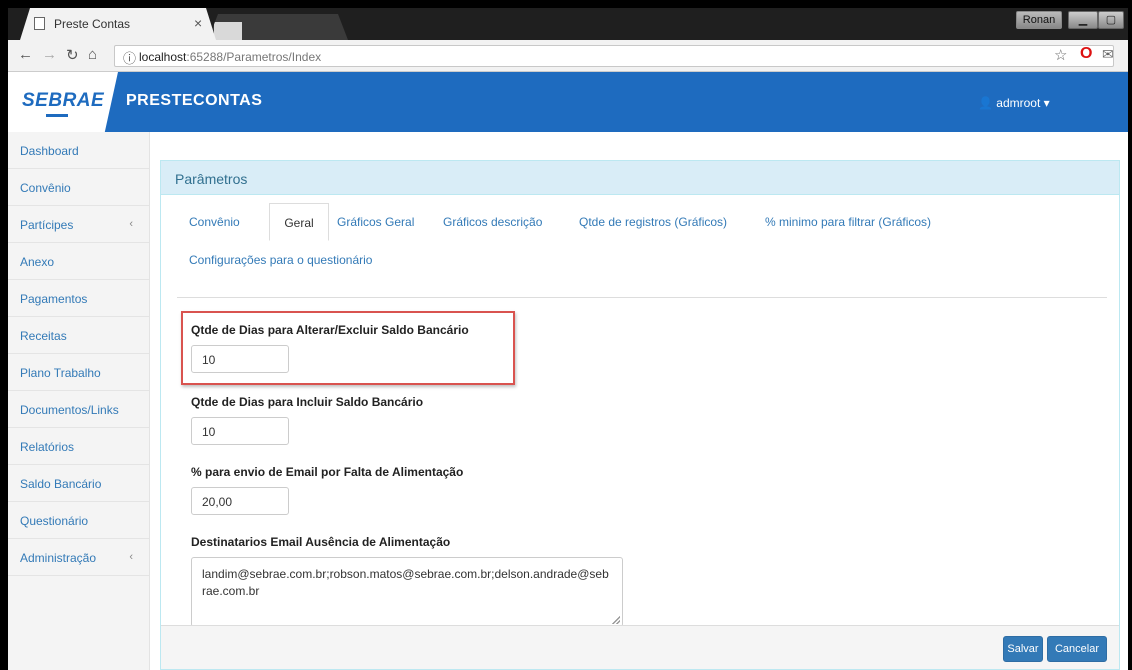 Image resolution: width=1132 pixels, height=670 pixels. I want to click on sidebar-item-documentos-links: Documentos/Links, so click(78, 409).